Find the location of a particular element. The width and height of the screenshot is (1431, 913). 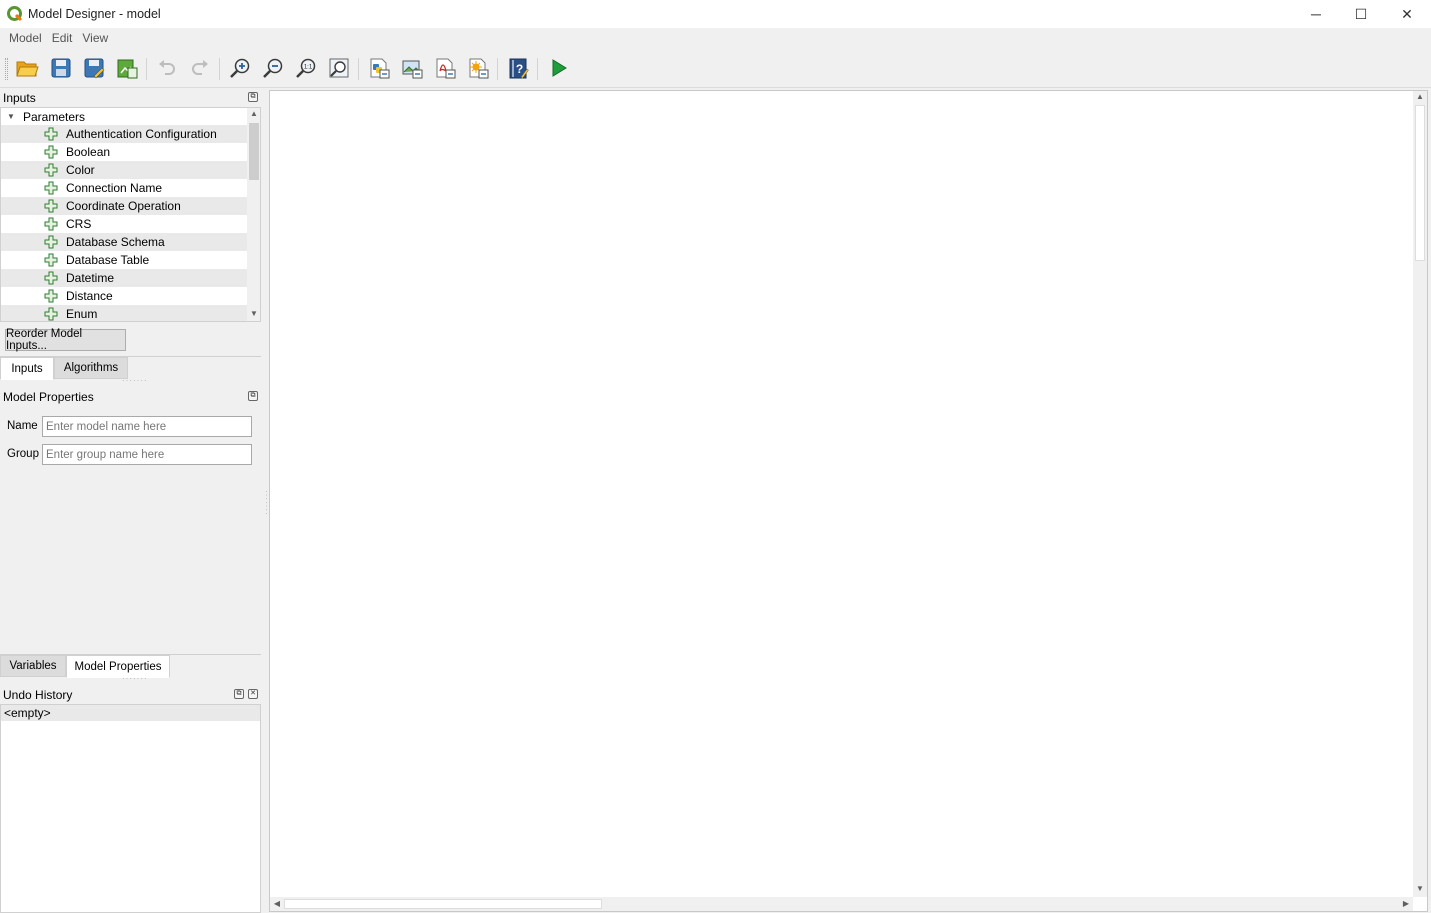

parameter-item-coordinate-operation: Coordinate Operation is located at coordinates (124, 206).